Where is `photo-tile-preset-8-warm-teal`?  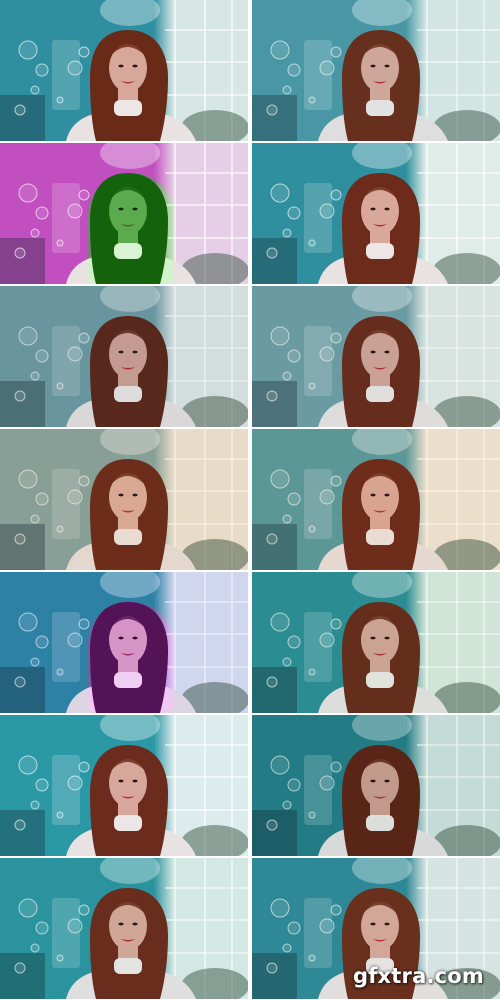
photo-tile-preset-8-warm-teal is located at coordinates (376, 499).